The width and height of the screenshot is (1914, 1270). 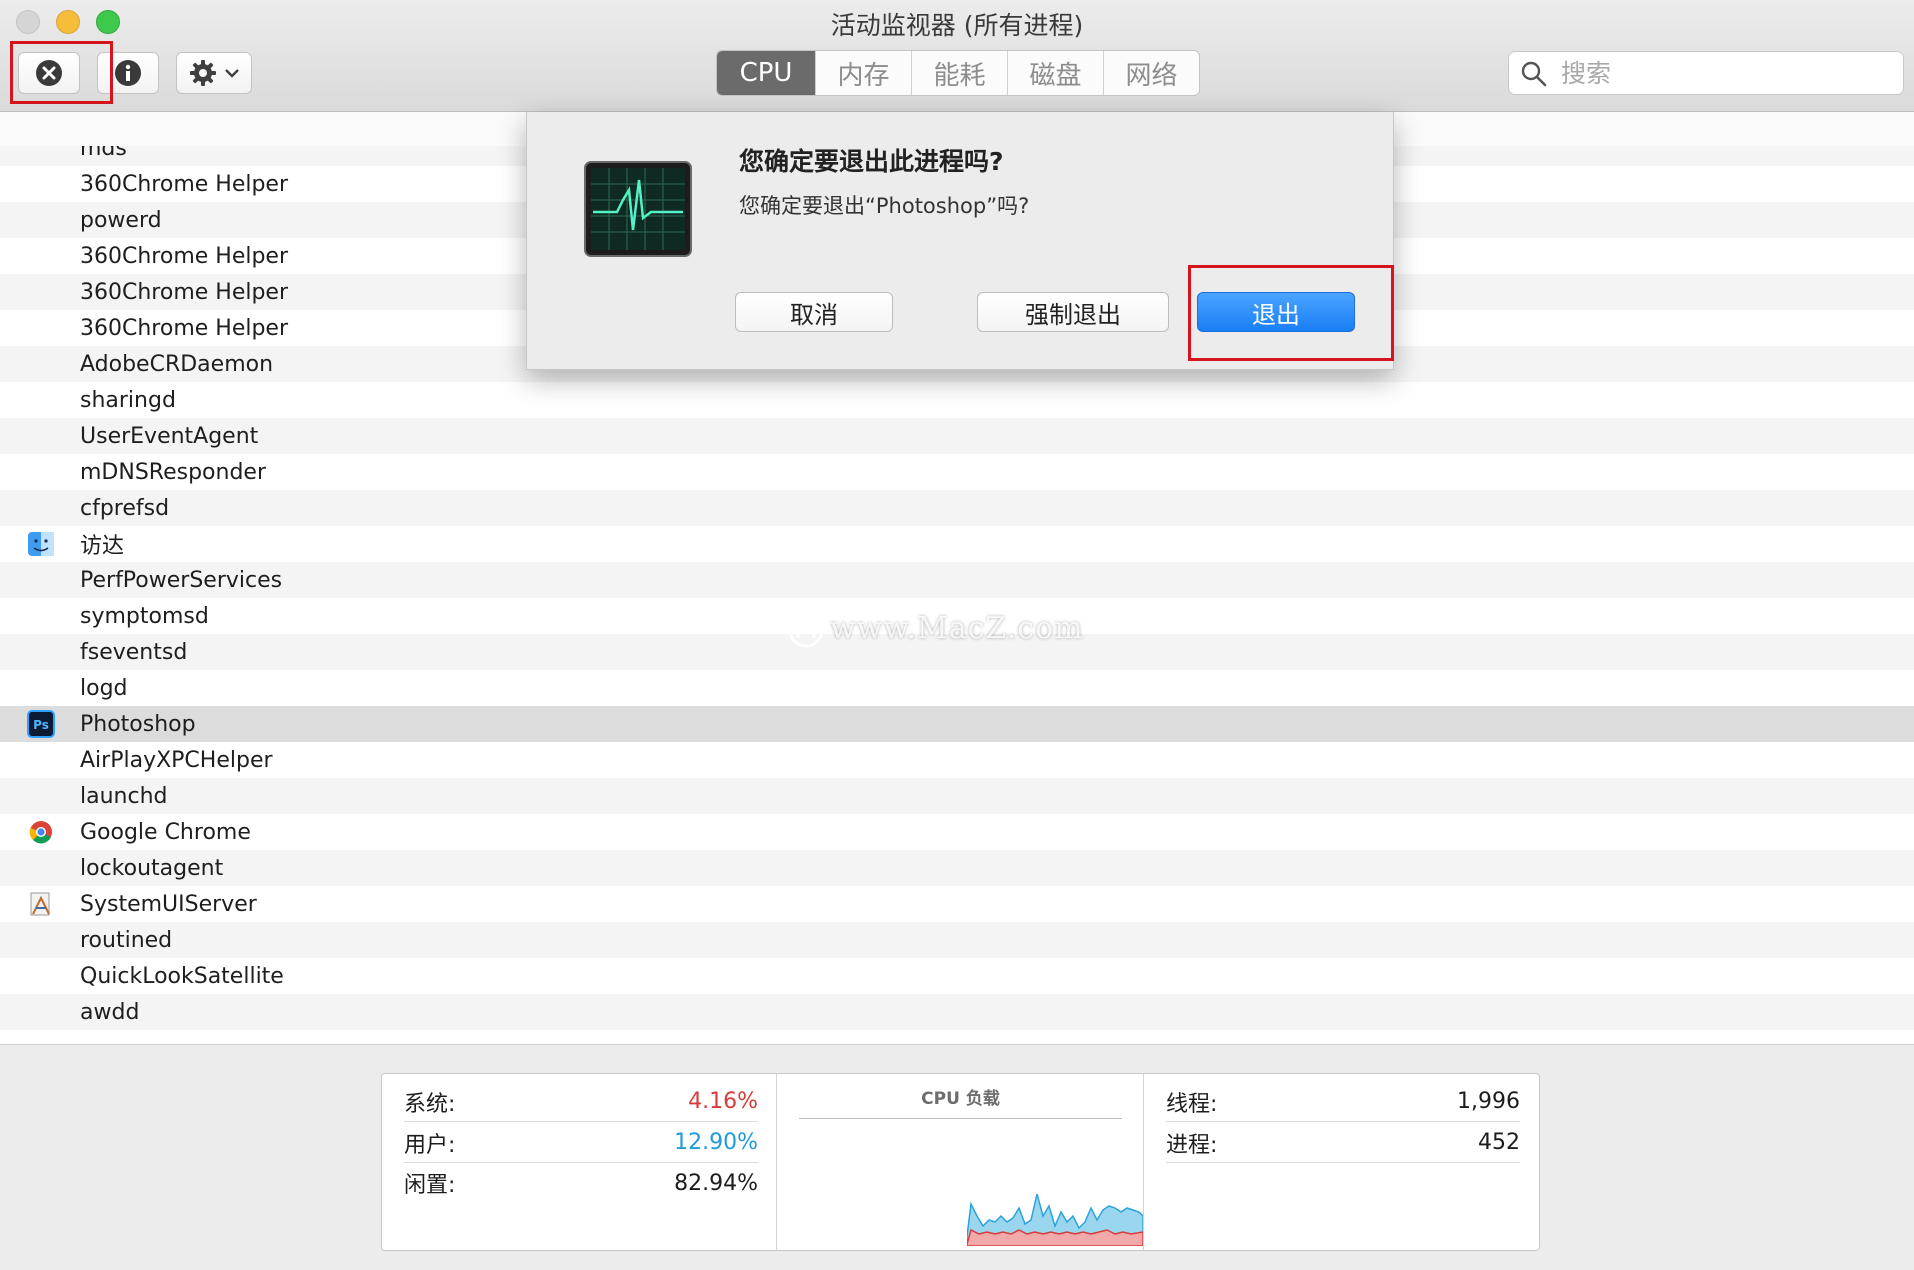 I want to click on process-row: logd, so click(x=957, y=688).